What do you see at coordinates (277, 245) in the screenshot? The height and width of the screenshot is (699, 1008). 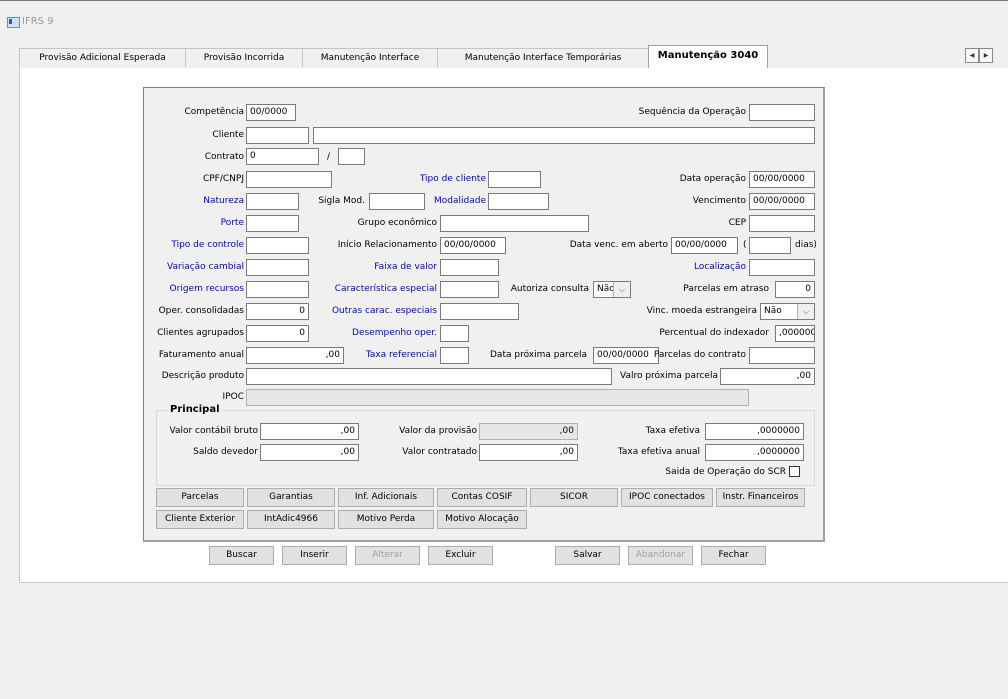 I see `tipo-controle-field` at bounding box center [277, 245].